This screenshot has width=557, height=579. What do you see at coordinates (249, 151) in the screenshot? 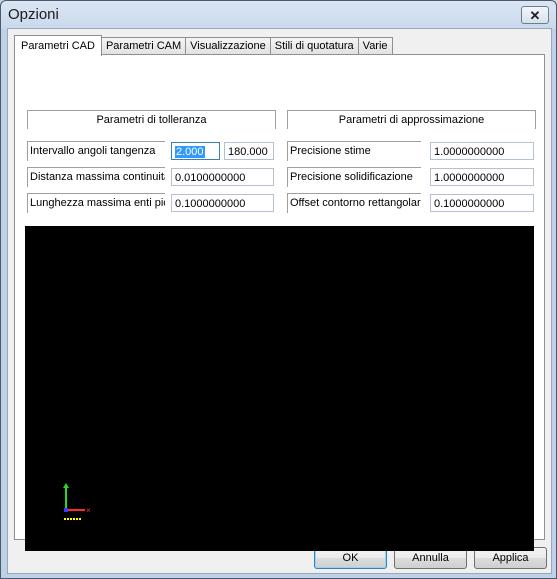
I see `tangent-angle-max-input: 180.000` at bounding box center [249, 151].